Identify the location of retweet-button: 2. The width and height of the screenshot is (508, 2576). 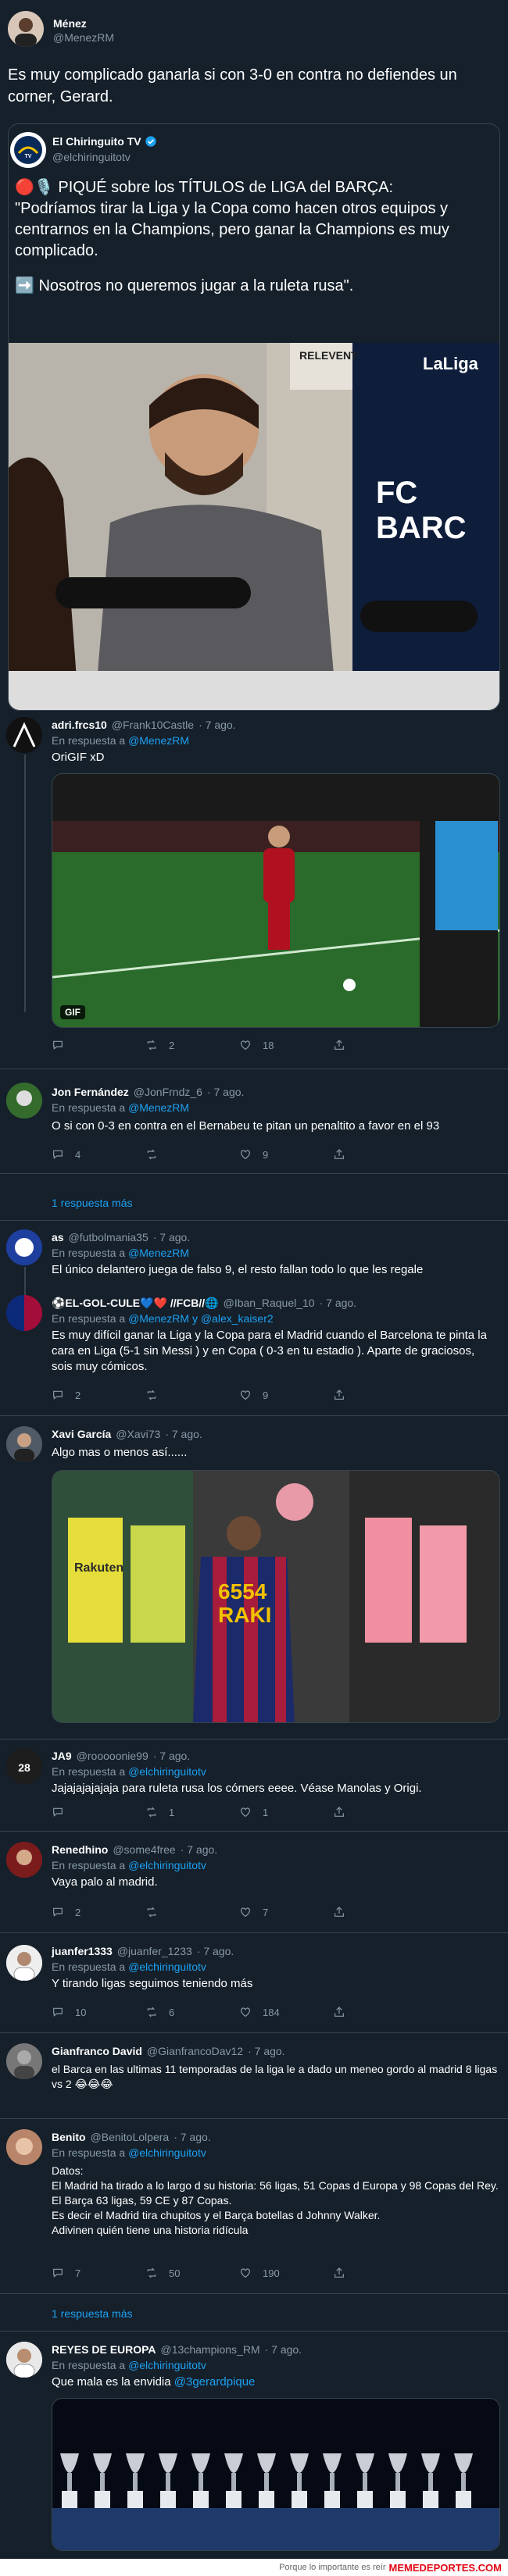
(192, 1045).